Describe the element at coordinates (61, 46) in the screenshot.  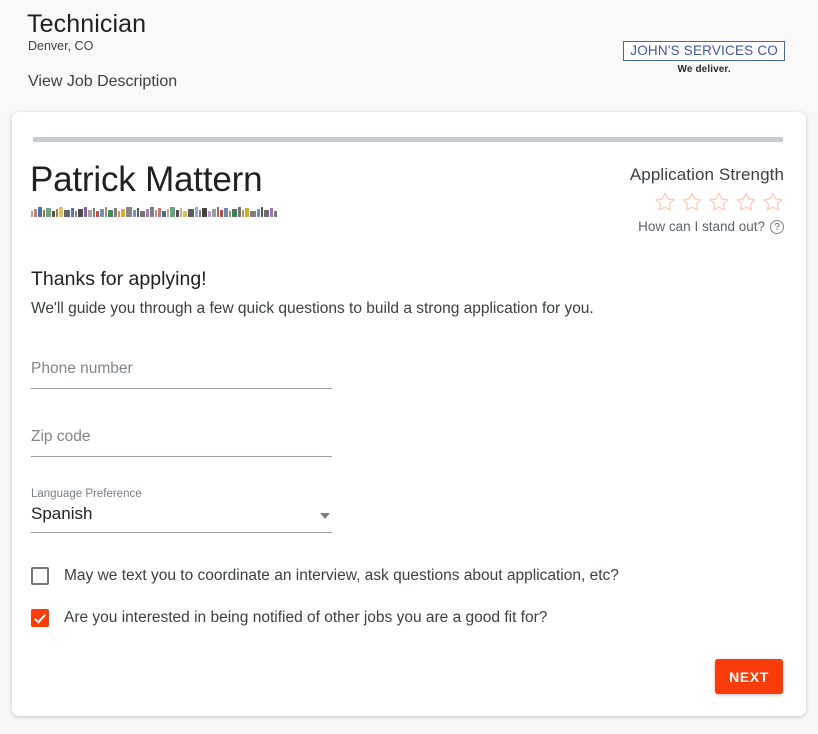
I see `job-location: Denver, CO` at that location.